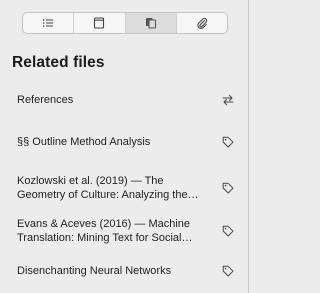 This screenshot has width=320, height=293. Describe the element at coordinates (45, 100) in the screenshot. I see `list-item-label: References` at that location.